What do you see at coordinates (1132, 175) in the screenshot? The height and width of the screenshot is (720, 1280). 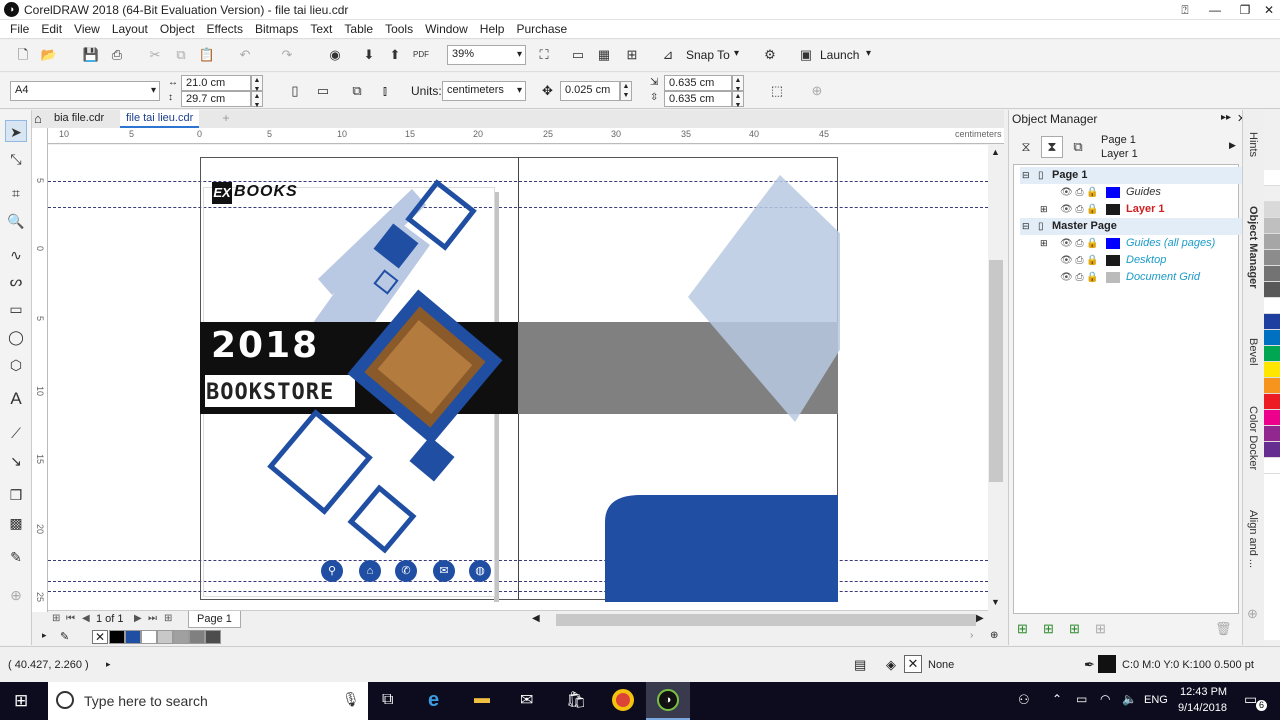 I see `tree-row: ⊟ ▯ Page 1` at bounding box center [1132, 175].